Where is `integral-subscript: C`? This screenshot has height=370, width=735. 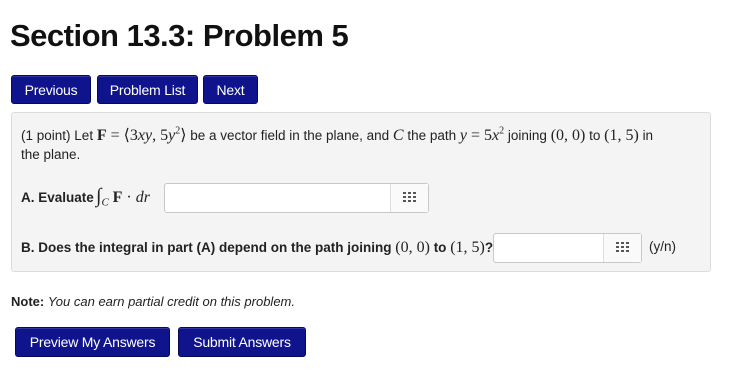
integral-subscript: C is located at coordinates (105, 202).